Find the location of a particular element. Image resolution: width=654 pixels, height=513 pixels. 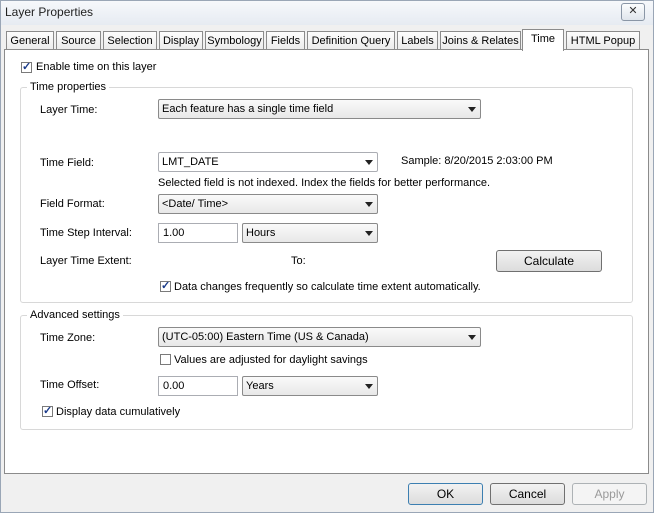

time-offset-unit-value: Years is located at coordinates (260, 386).